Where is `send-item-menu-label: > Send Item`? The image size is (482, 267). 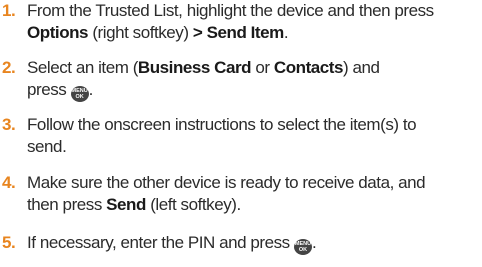
send-item-menu-label: > Send Item is located at coordinates (238, 32).